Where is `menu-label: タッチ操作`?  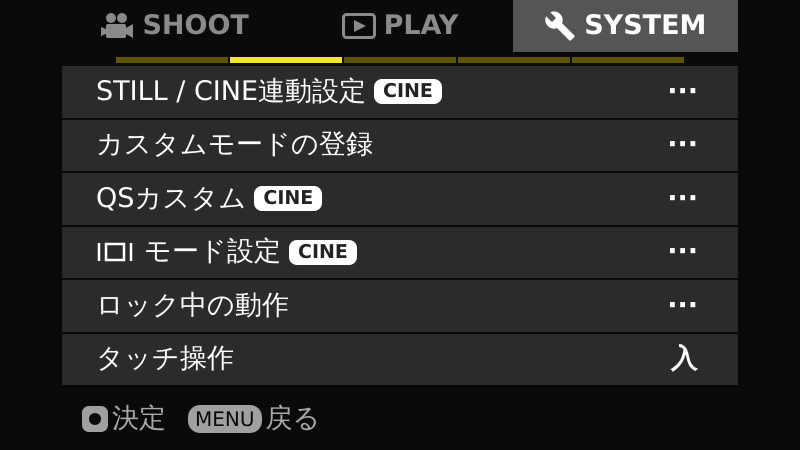
menu-label: タッチ操作 is located at coordinates (165, 359).